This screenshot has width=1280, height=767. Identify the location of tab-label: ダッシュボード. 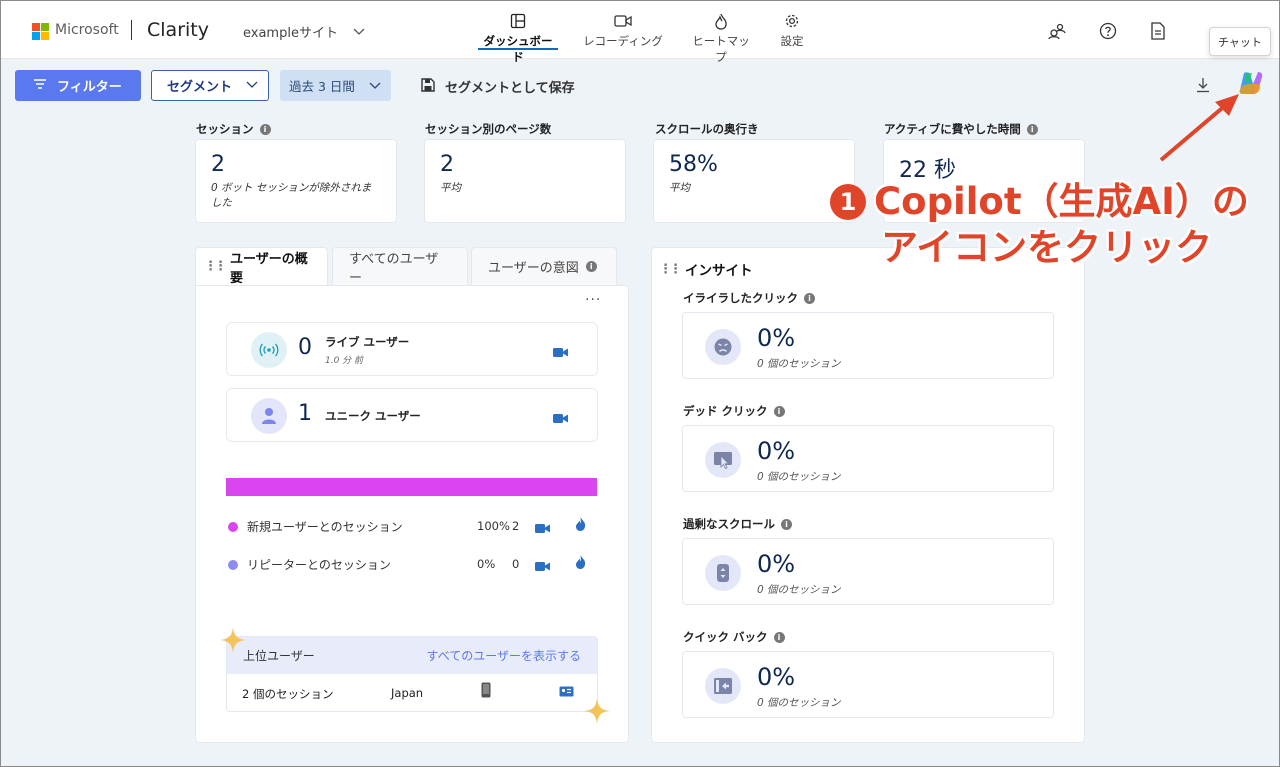
(518, 49).